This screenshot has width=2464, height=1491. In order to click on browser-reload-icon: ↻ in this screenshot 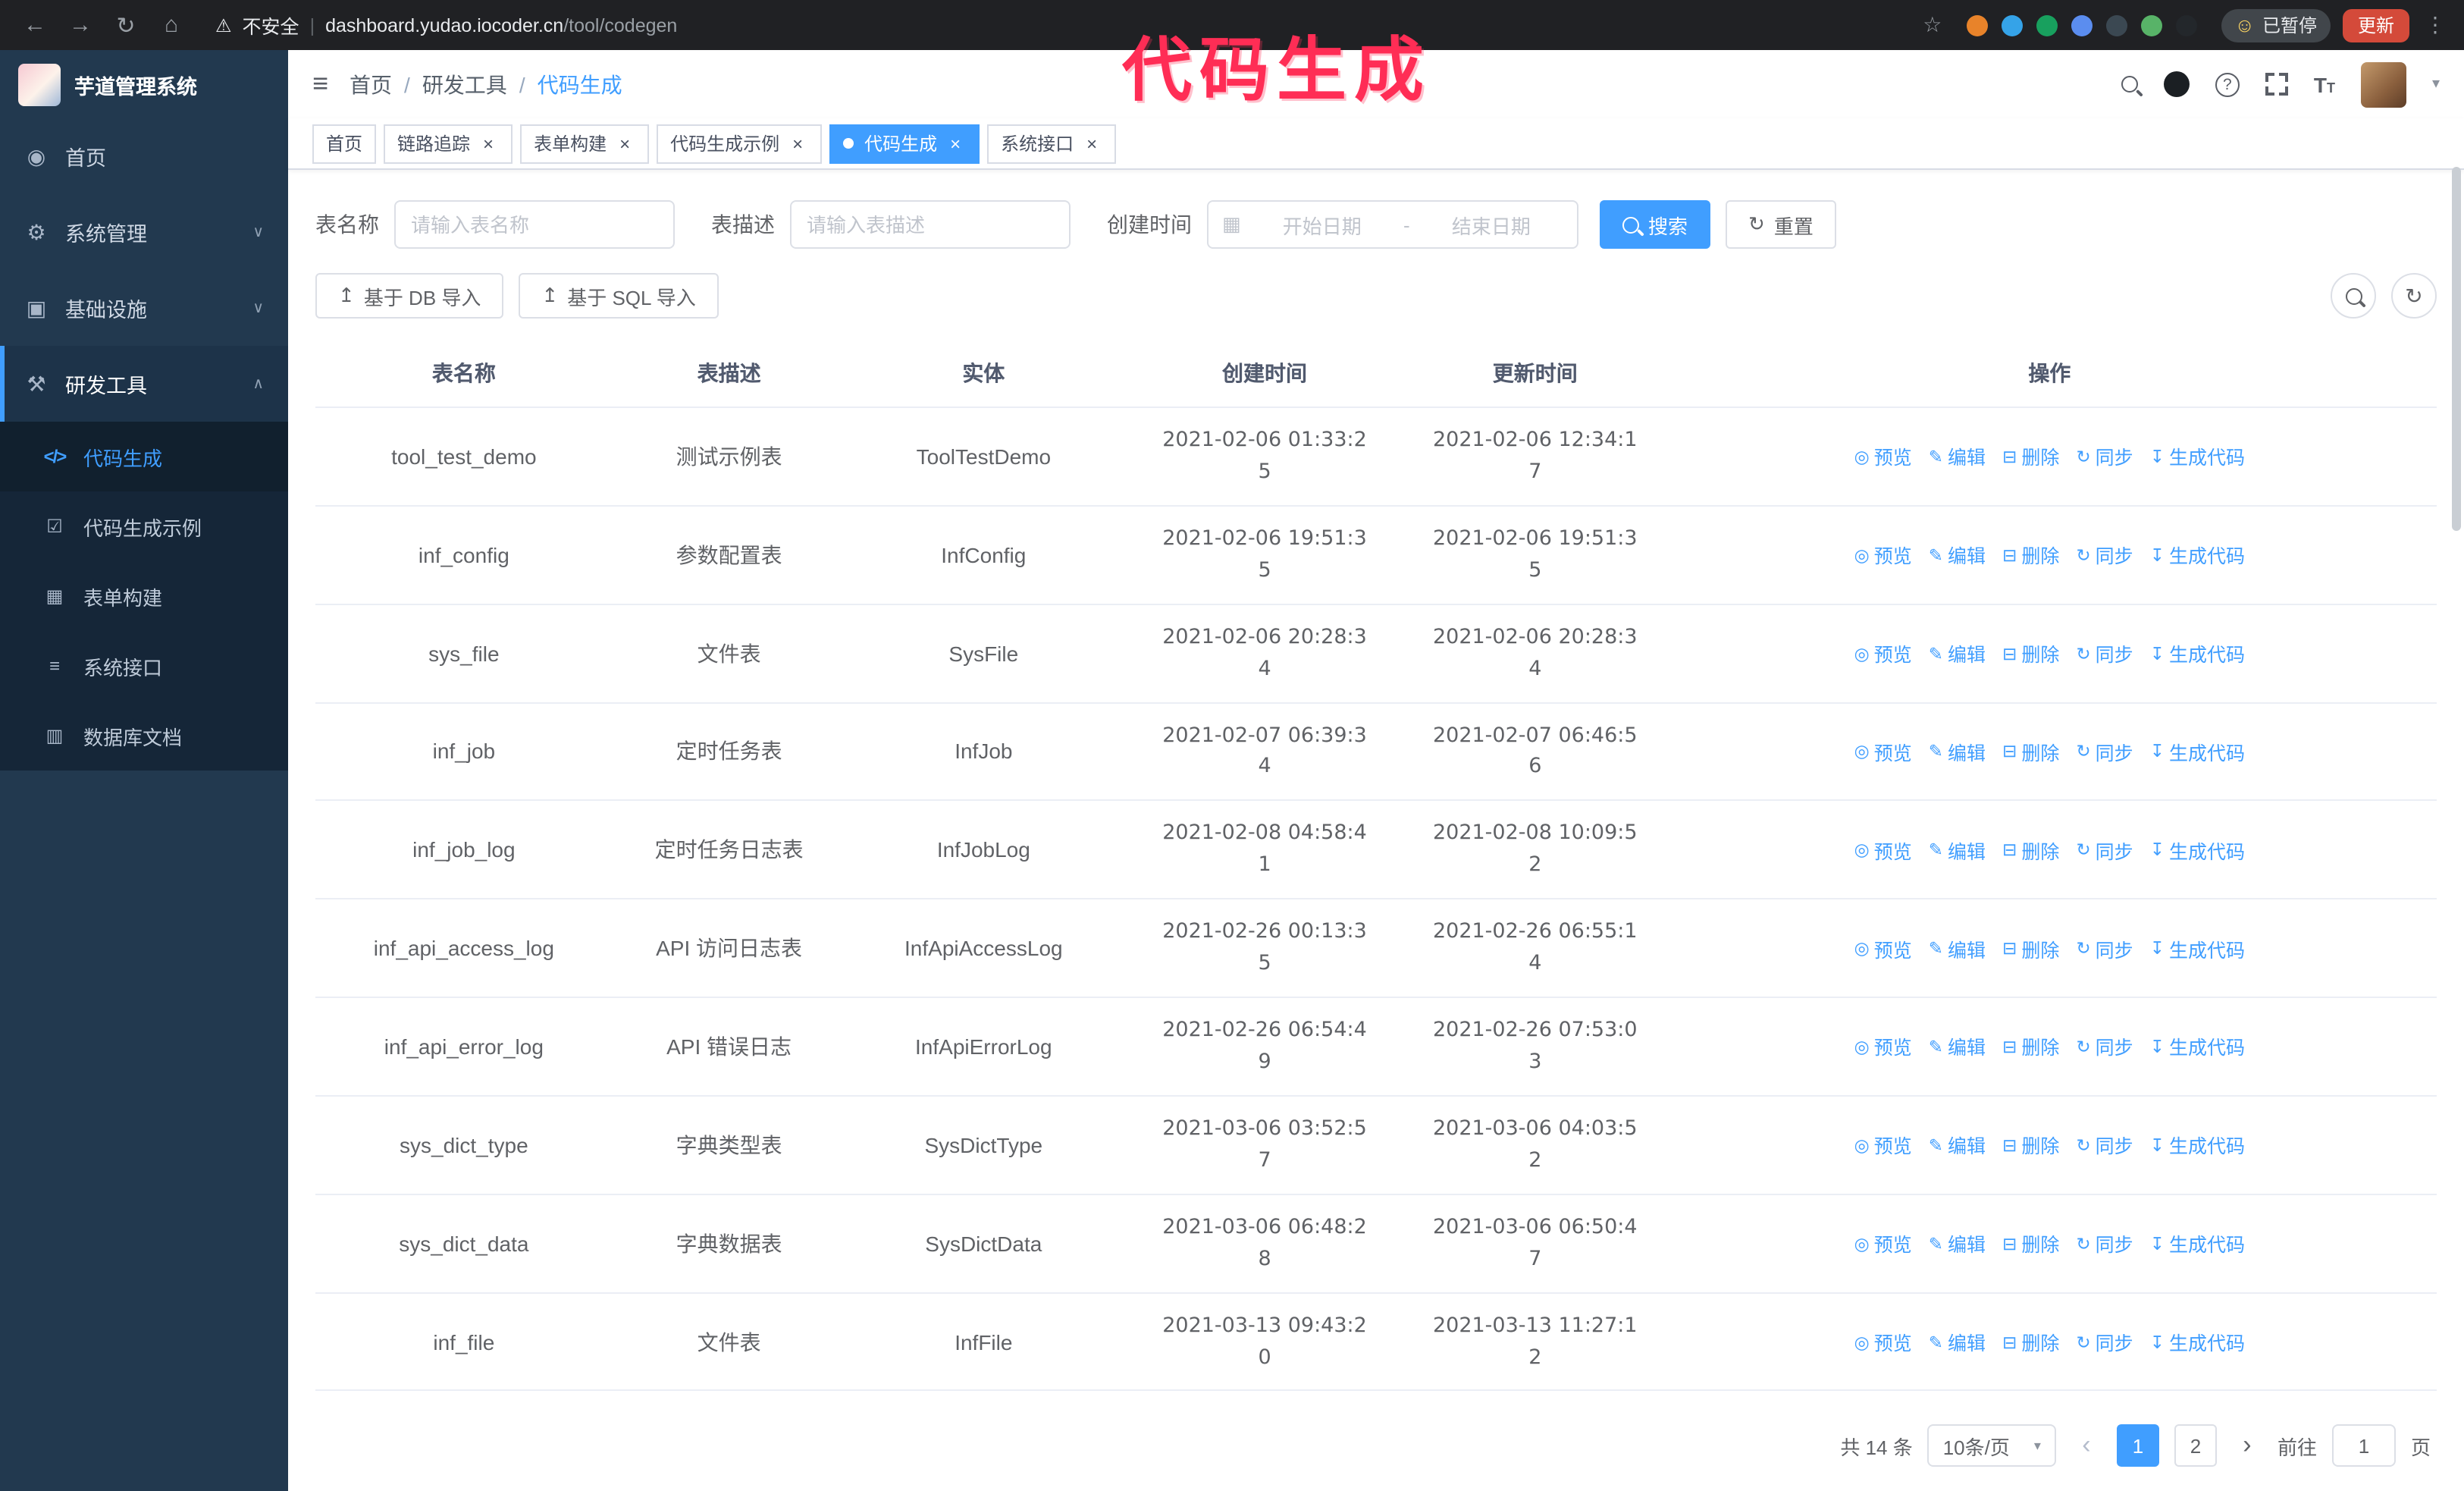, I will do `click(126, 25)`.